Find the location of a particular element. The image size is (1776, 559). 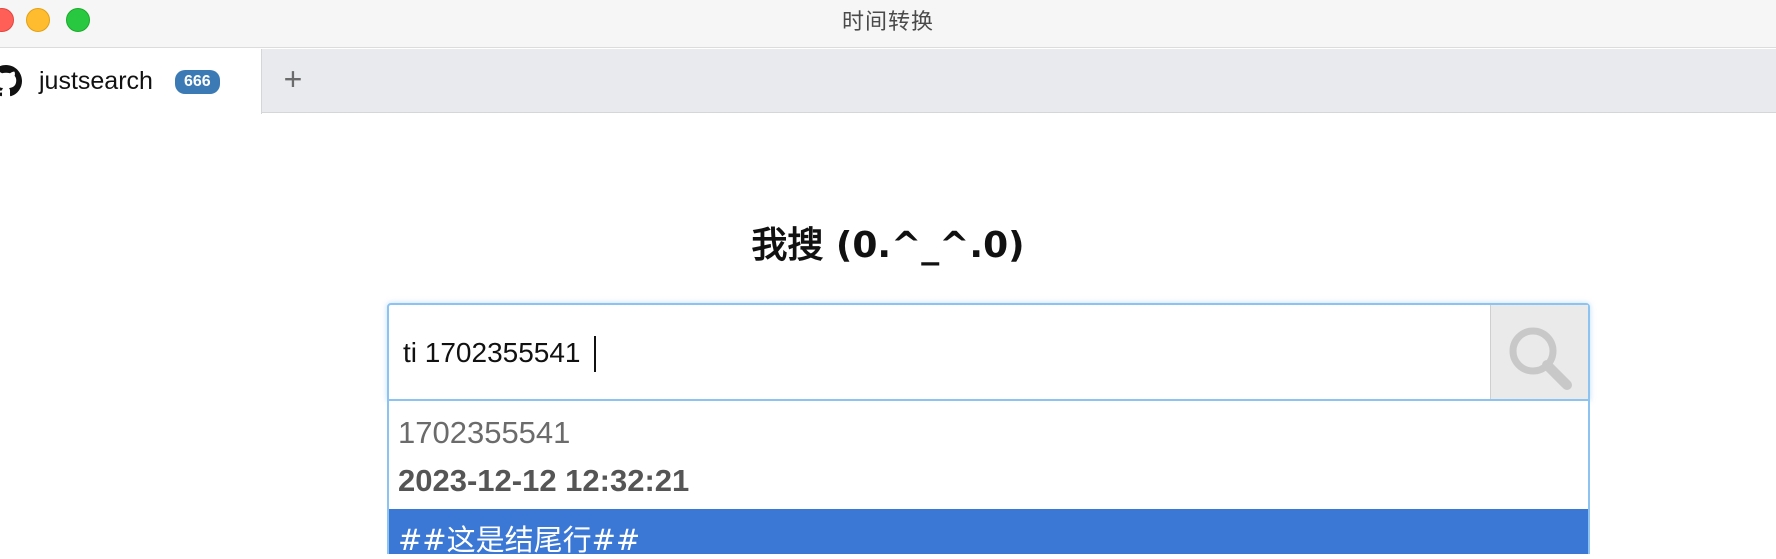

search-box is located at coordinates (988, 352).